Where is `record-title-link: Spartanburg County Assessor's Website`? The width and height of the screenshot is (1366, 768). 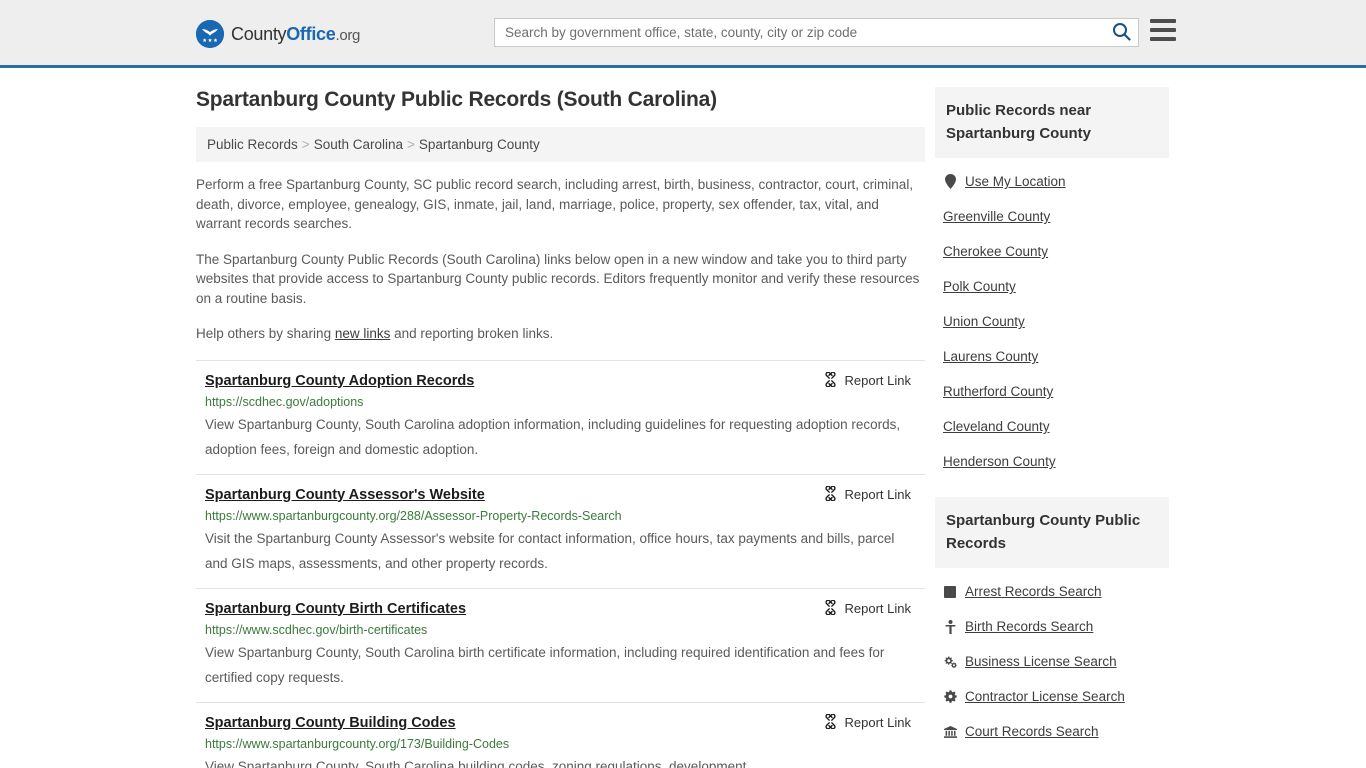 record-title-link: Spartanburg County Assessor's Website is located at coordinates (345, 495).